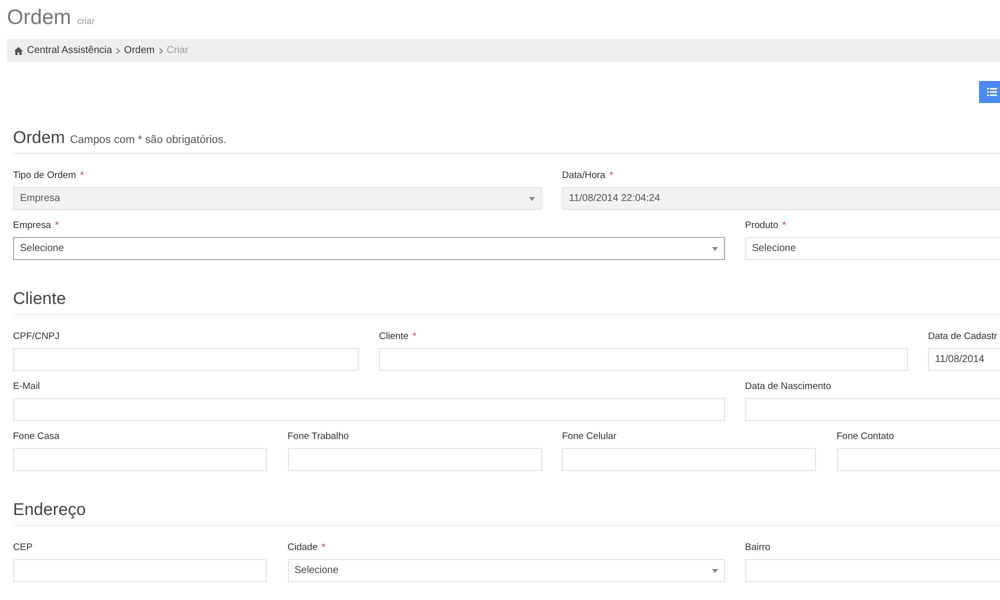  I want to click on section-title: Ordem, so click(39, 138).